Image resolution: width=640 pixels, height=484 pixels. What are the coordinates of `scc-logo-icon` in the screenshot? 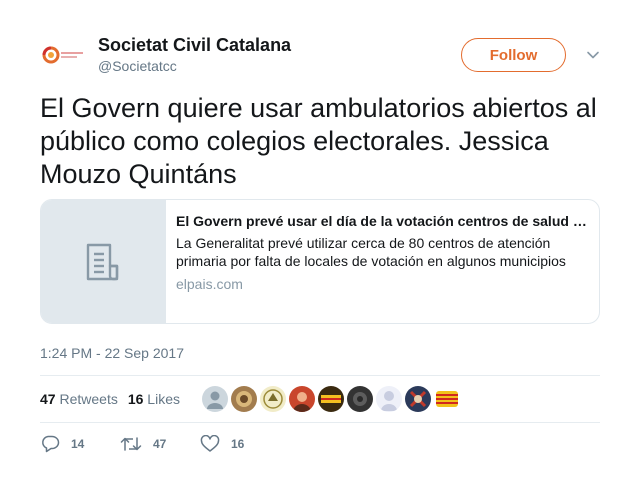 It's located at (62, 55).